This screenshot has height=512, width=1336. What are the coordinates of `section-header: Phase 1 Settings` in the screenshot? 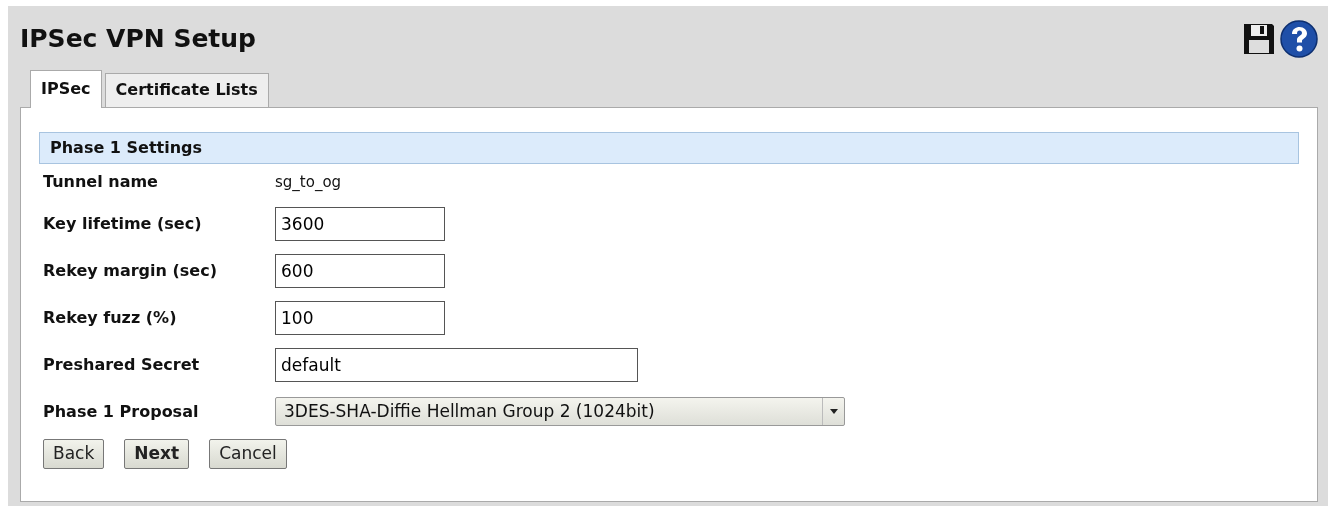 It's located at (669, 148).